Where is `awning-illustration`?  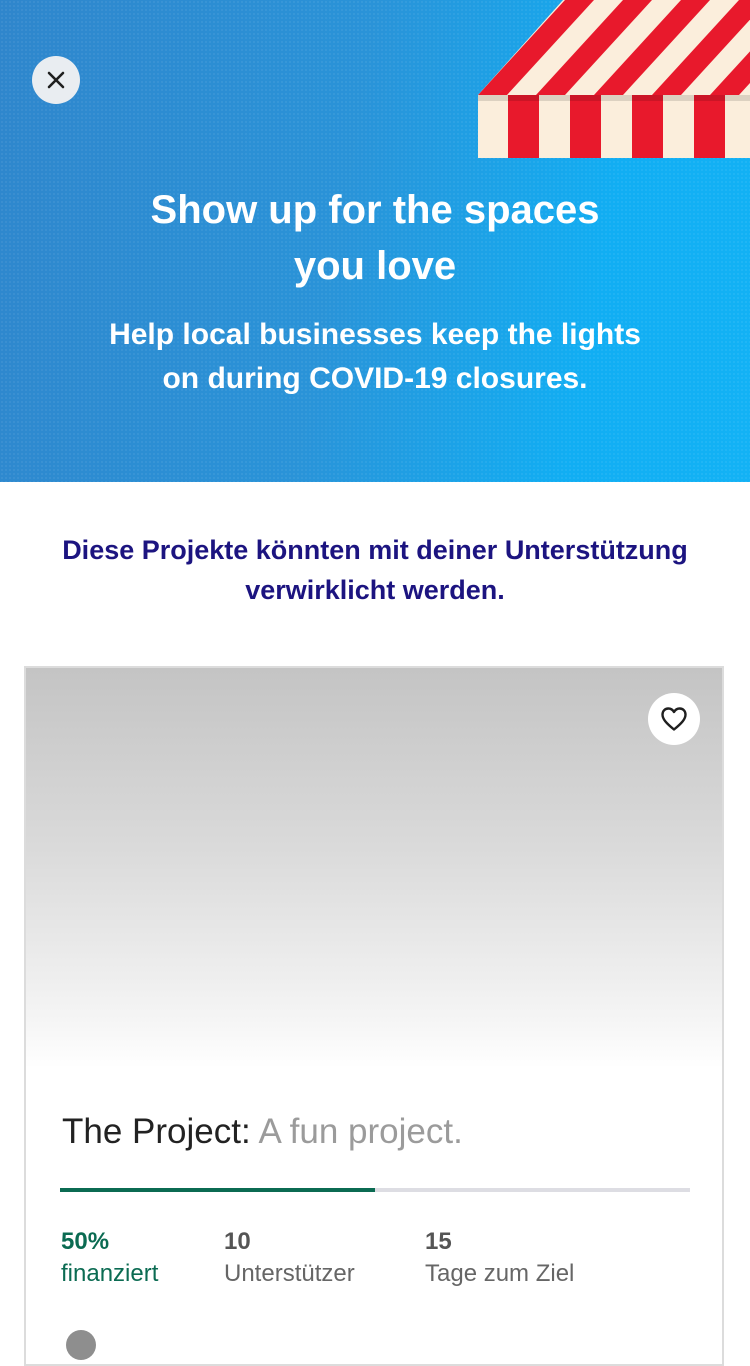
awning-illustration is located at coordinates (614, 79).